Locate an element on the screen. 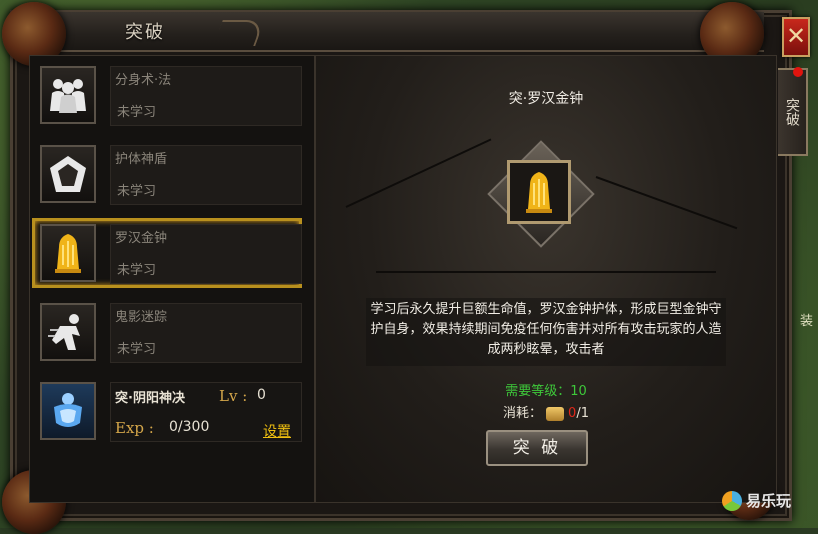 This screenshot has height=534, width=818. skill-info: 护体神盾 未学习 is located at coordinates (206, 175).